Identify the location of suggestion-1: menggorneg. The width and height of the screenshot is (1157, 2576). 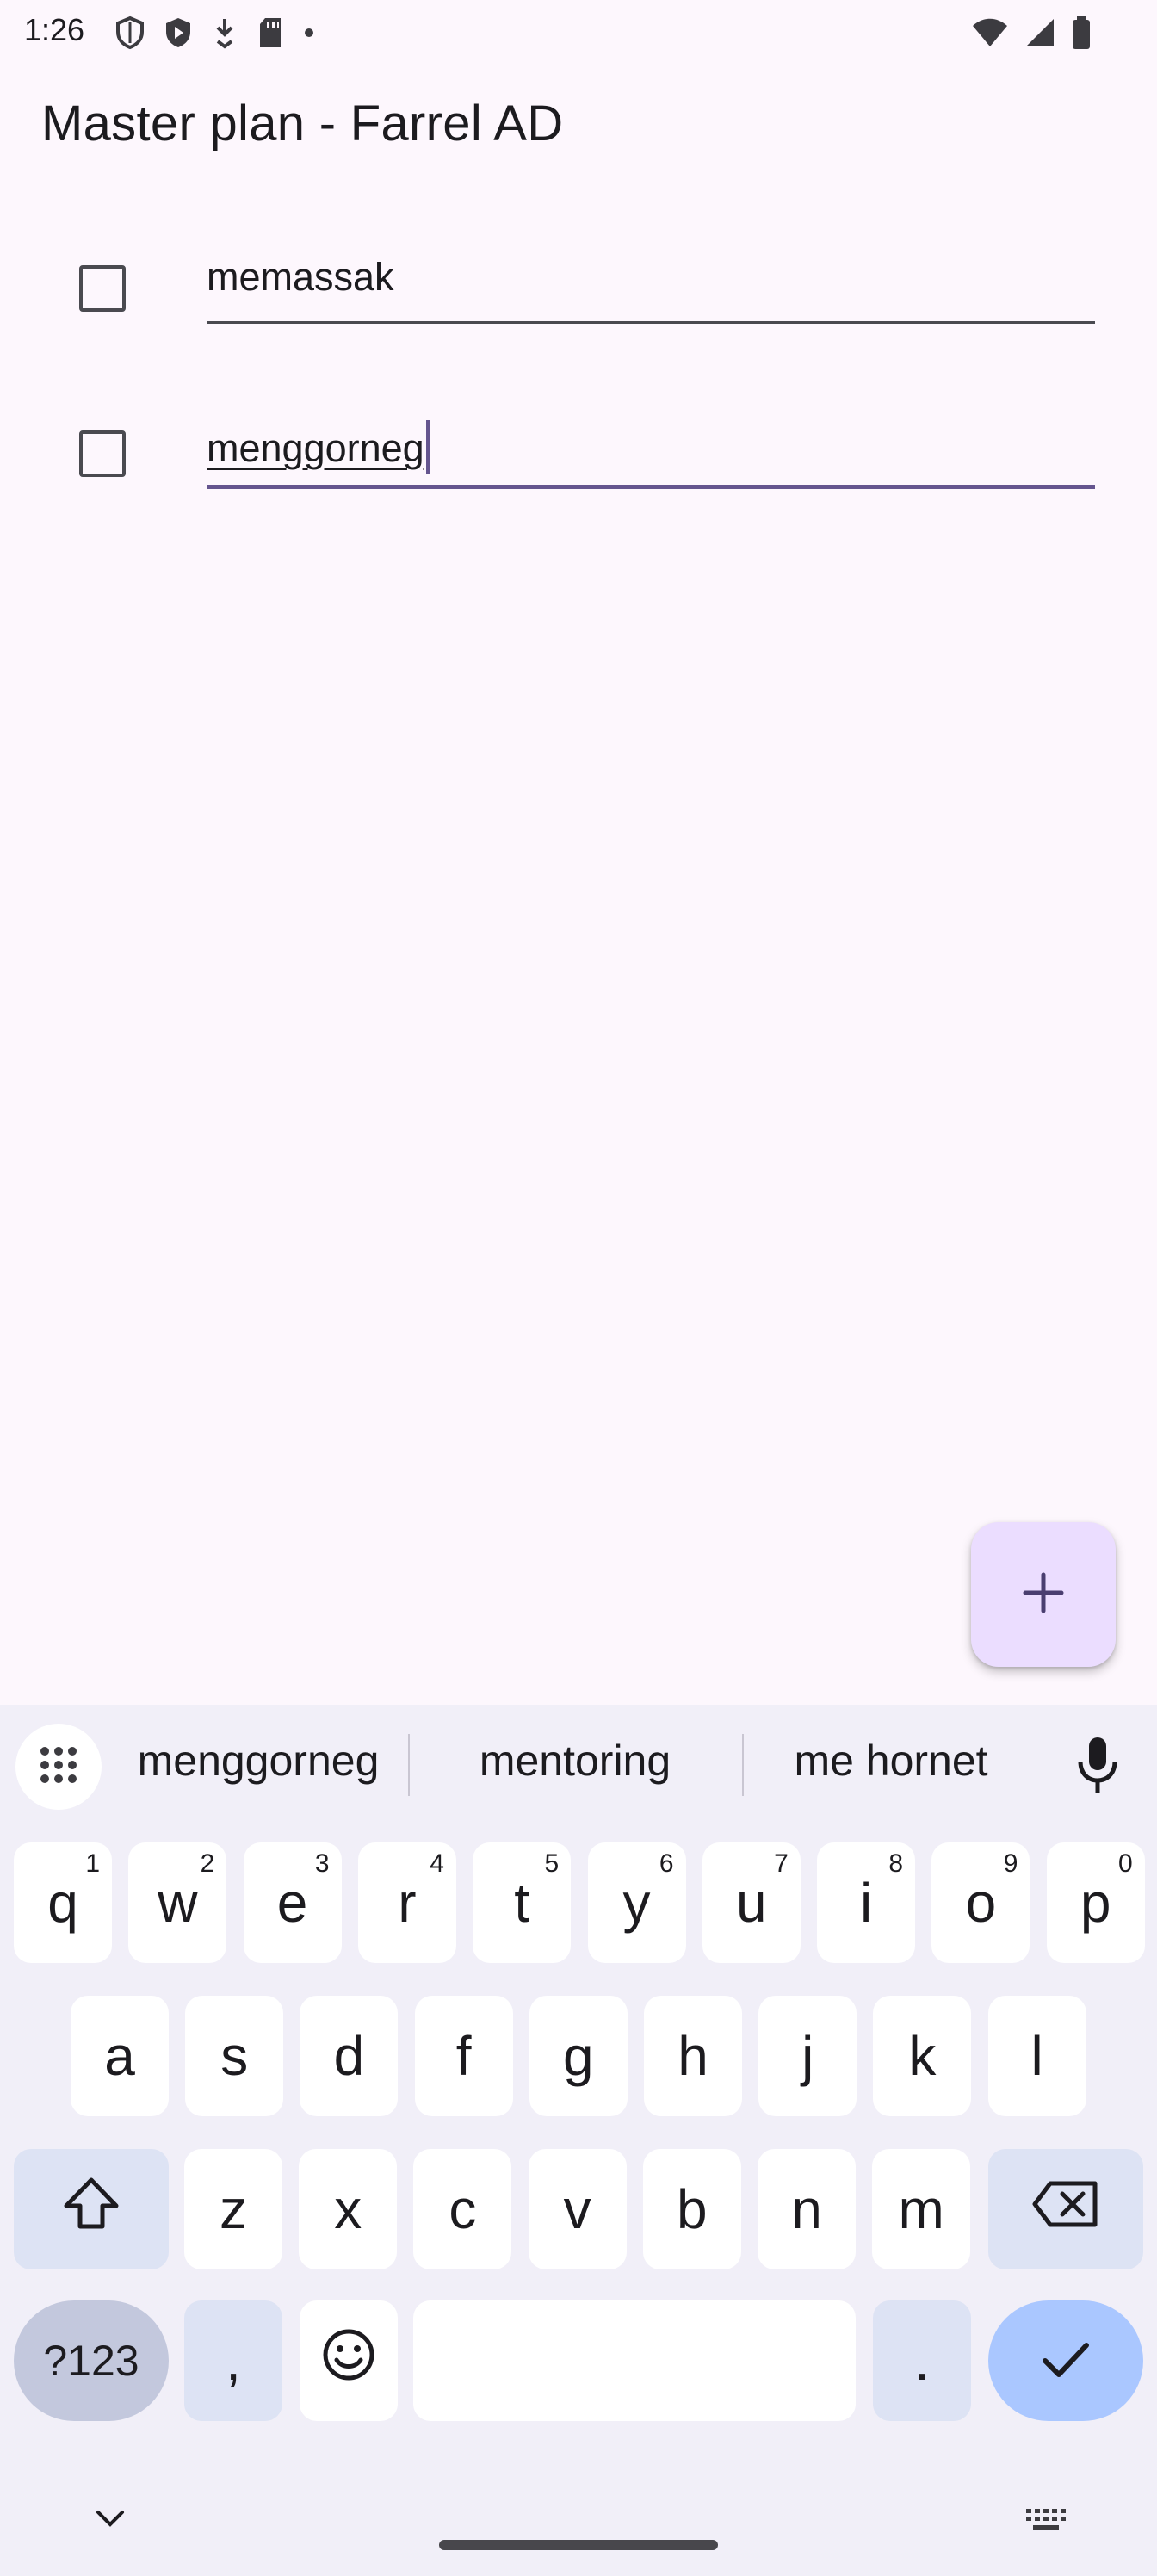
(258, 1761).